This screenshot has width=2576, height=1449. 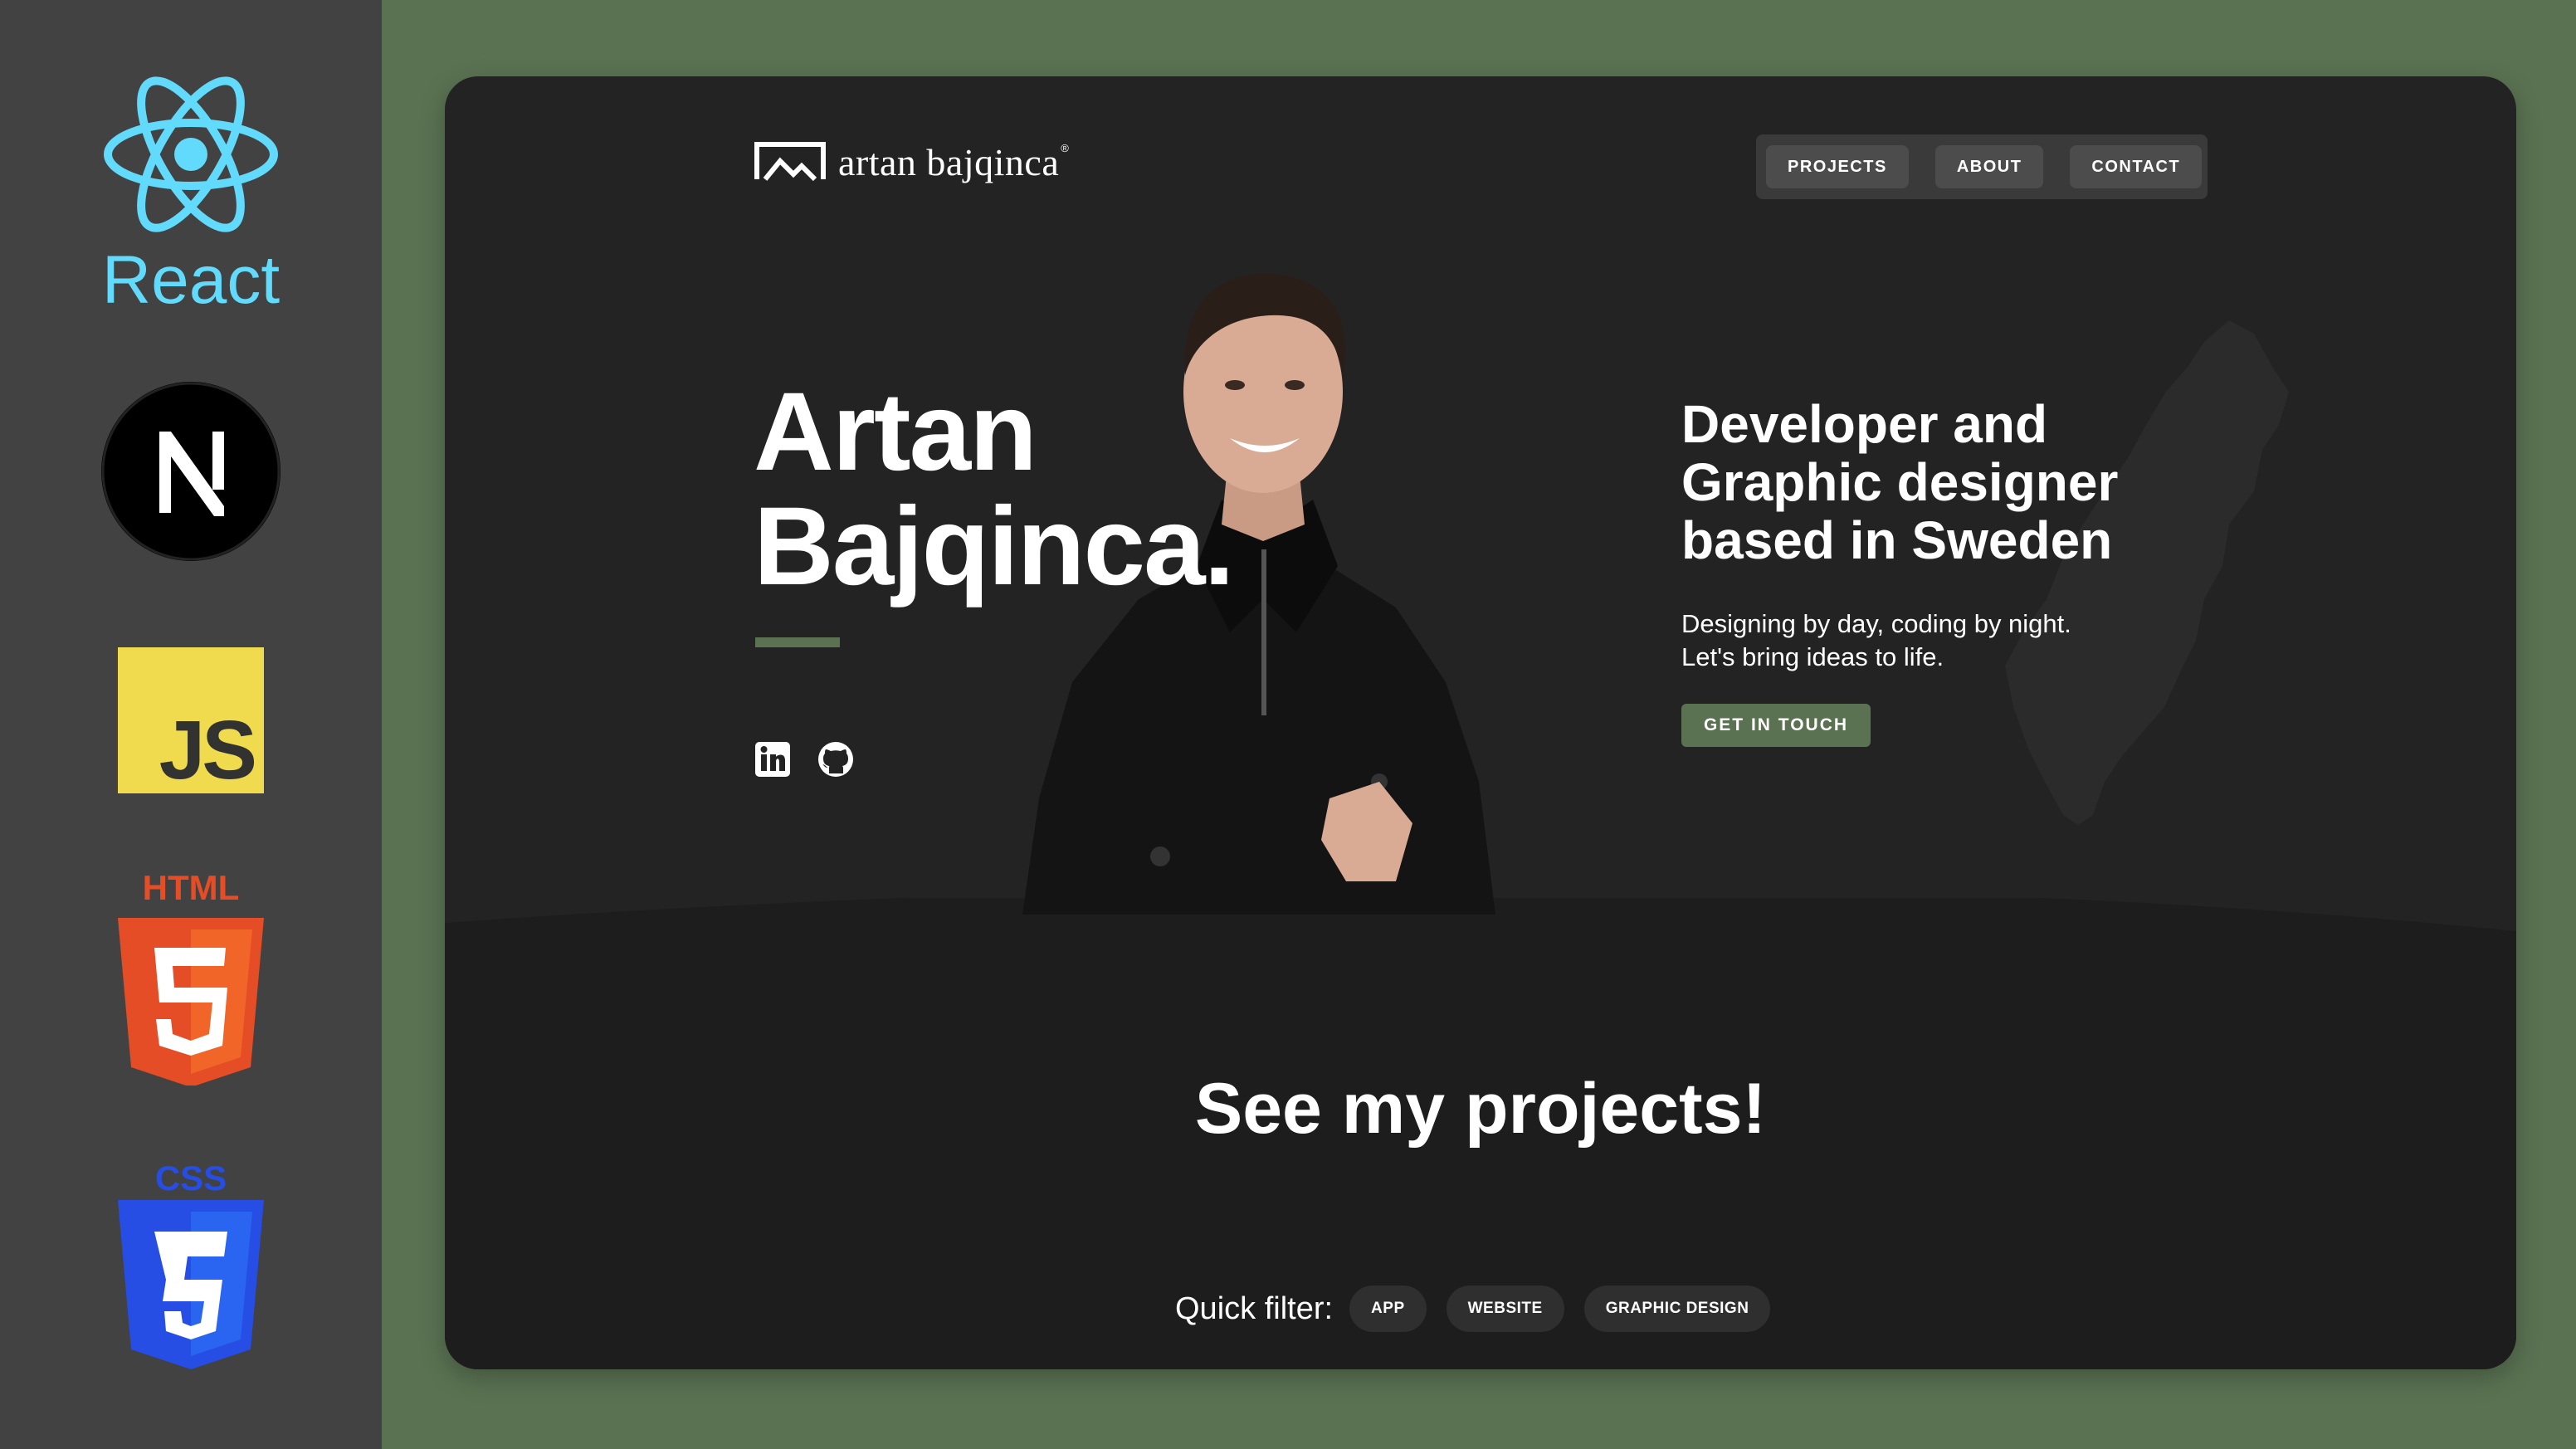 I want to click on github-icon, so click(x=836, y=759).